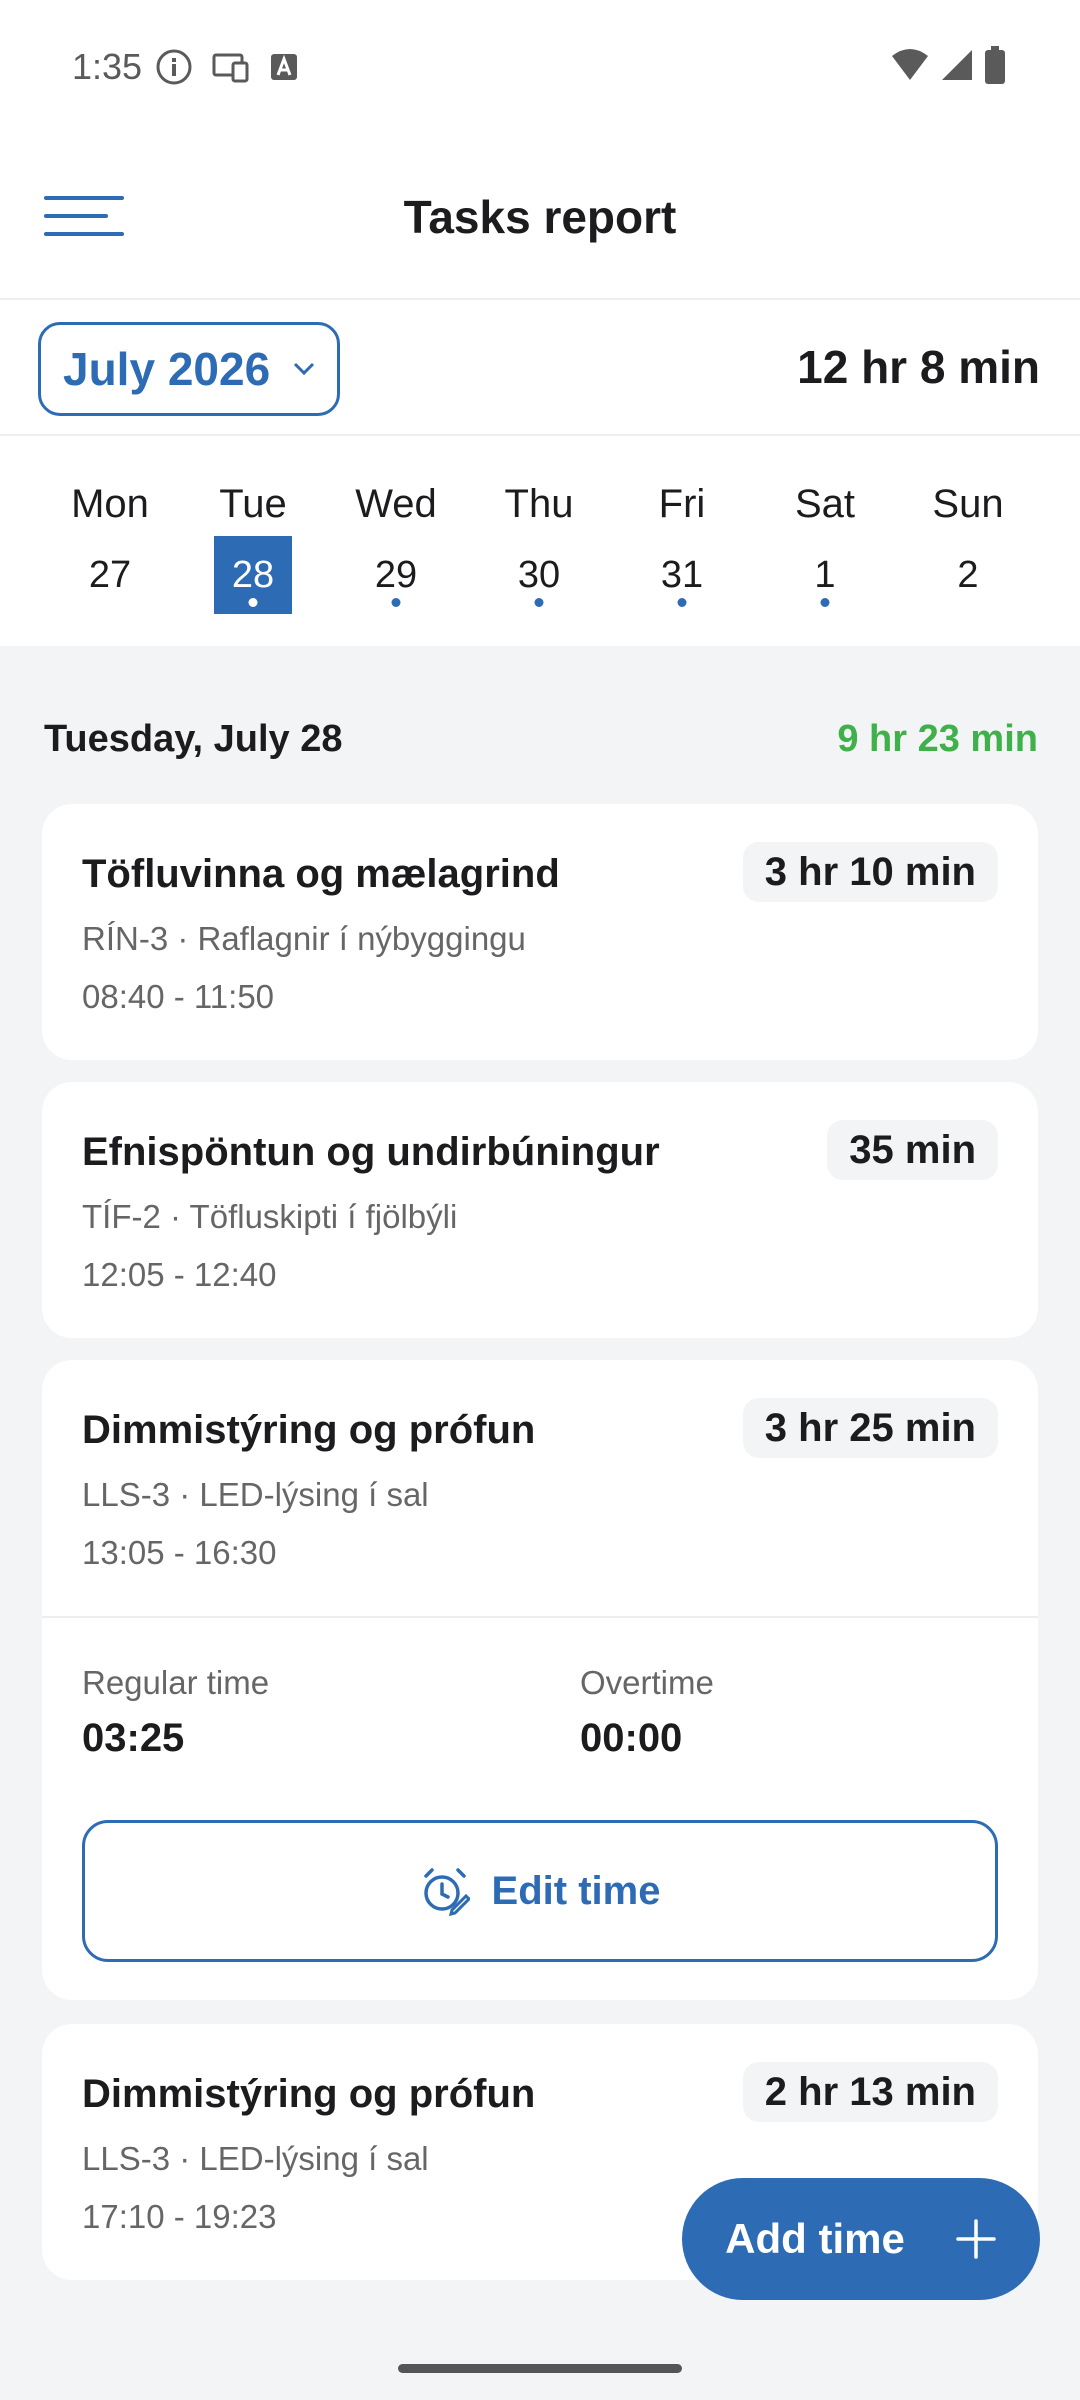  Describe the element at coordinates (179, 1274) in the screenshot. I see `task-time-range: 12:05 - 12:40` at that location.